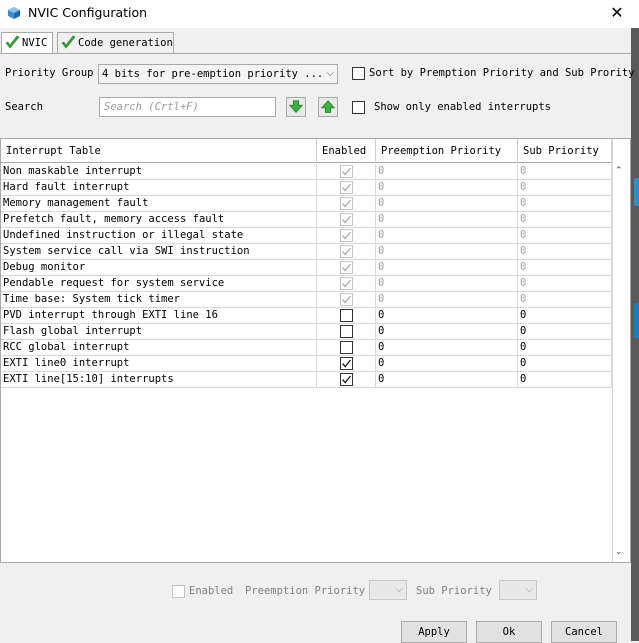  I want to click on search-placeholder: Search (Crtl+F), so click(151, 107).